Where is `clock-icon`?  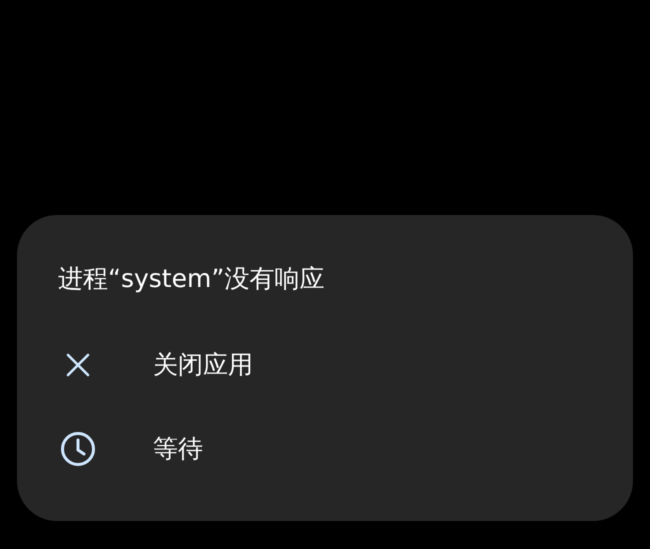 clock-icon is located at coordinates (78, 449).